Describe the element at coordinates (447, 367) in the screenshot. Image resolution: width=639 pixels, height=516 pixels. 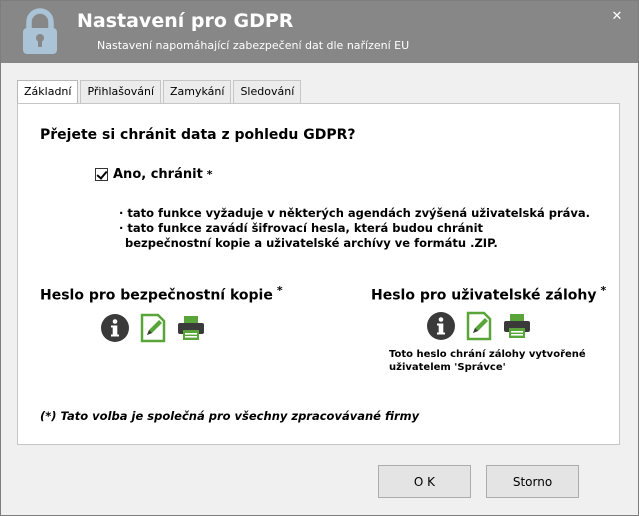
I see `user-backup-note-line: uživatelem 'Správce'` at that location.